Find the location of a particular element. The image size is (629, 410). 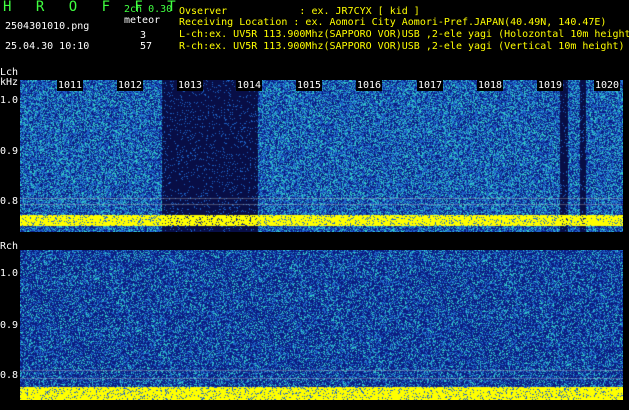

datetime: 25.04.30 10:10 is located at coordinates (47, 46).